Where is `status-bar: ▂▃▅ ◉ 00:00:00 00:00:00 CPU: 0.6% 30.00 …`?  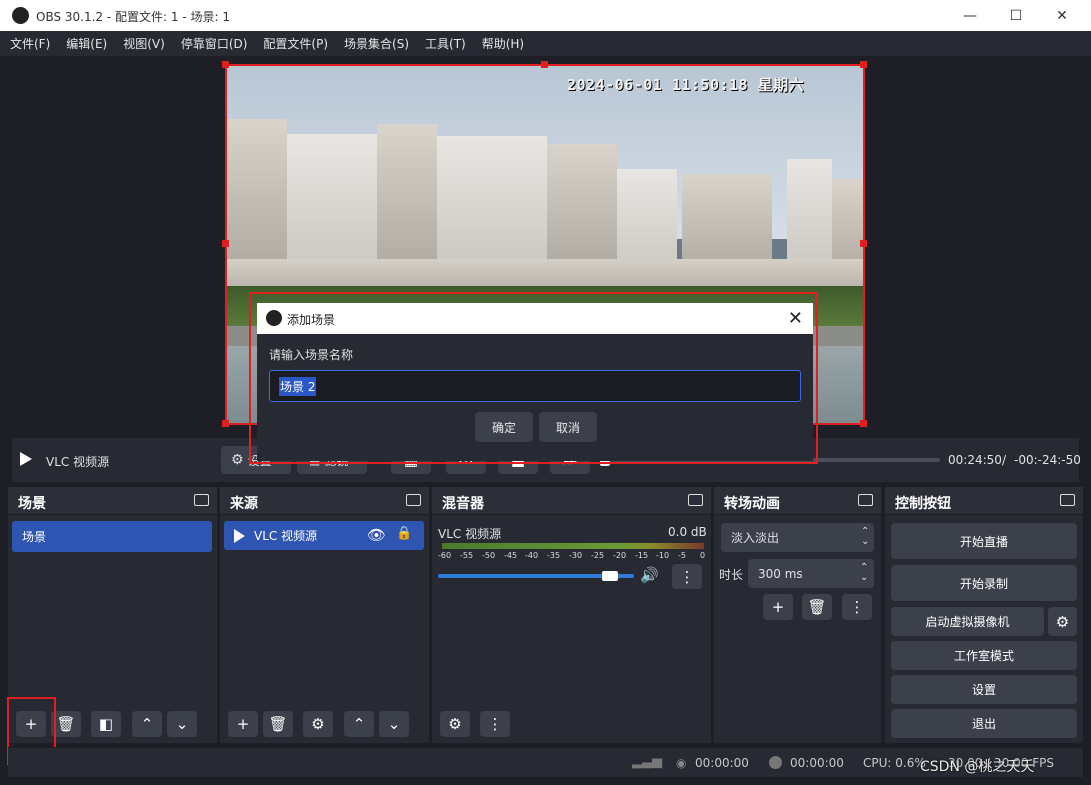 status-bar: ▂▃▅ ◉ 00:00:00 00:00:00 CPU: 0.6% 30.00 … is located at coordinates (545, 762).